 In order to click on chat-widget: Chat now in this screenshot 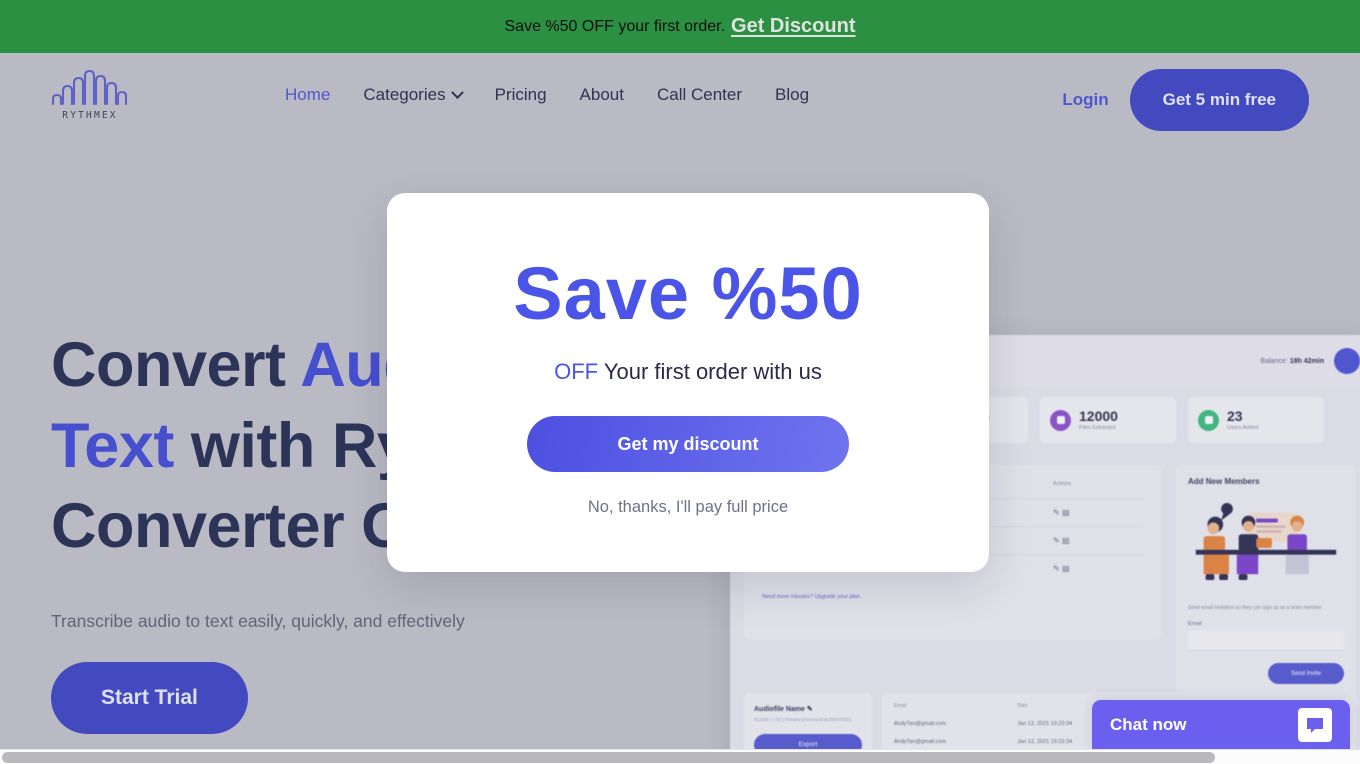, I will do `click(1221, 725)`.